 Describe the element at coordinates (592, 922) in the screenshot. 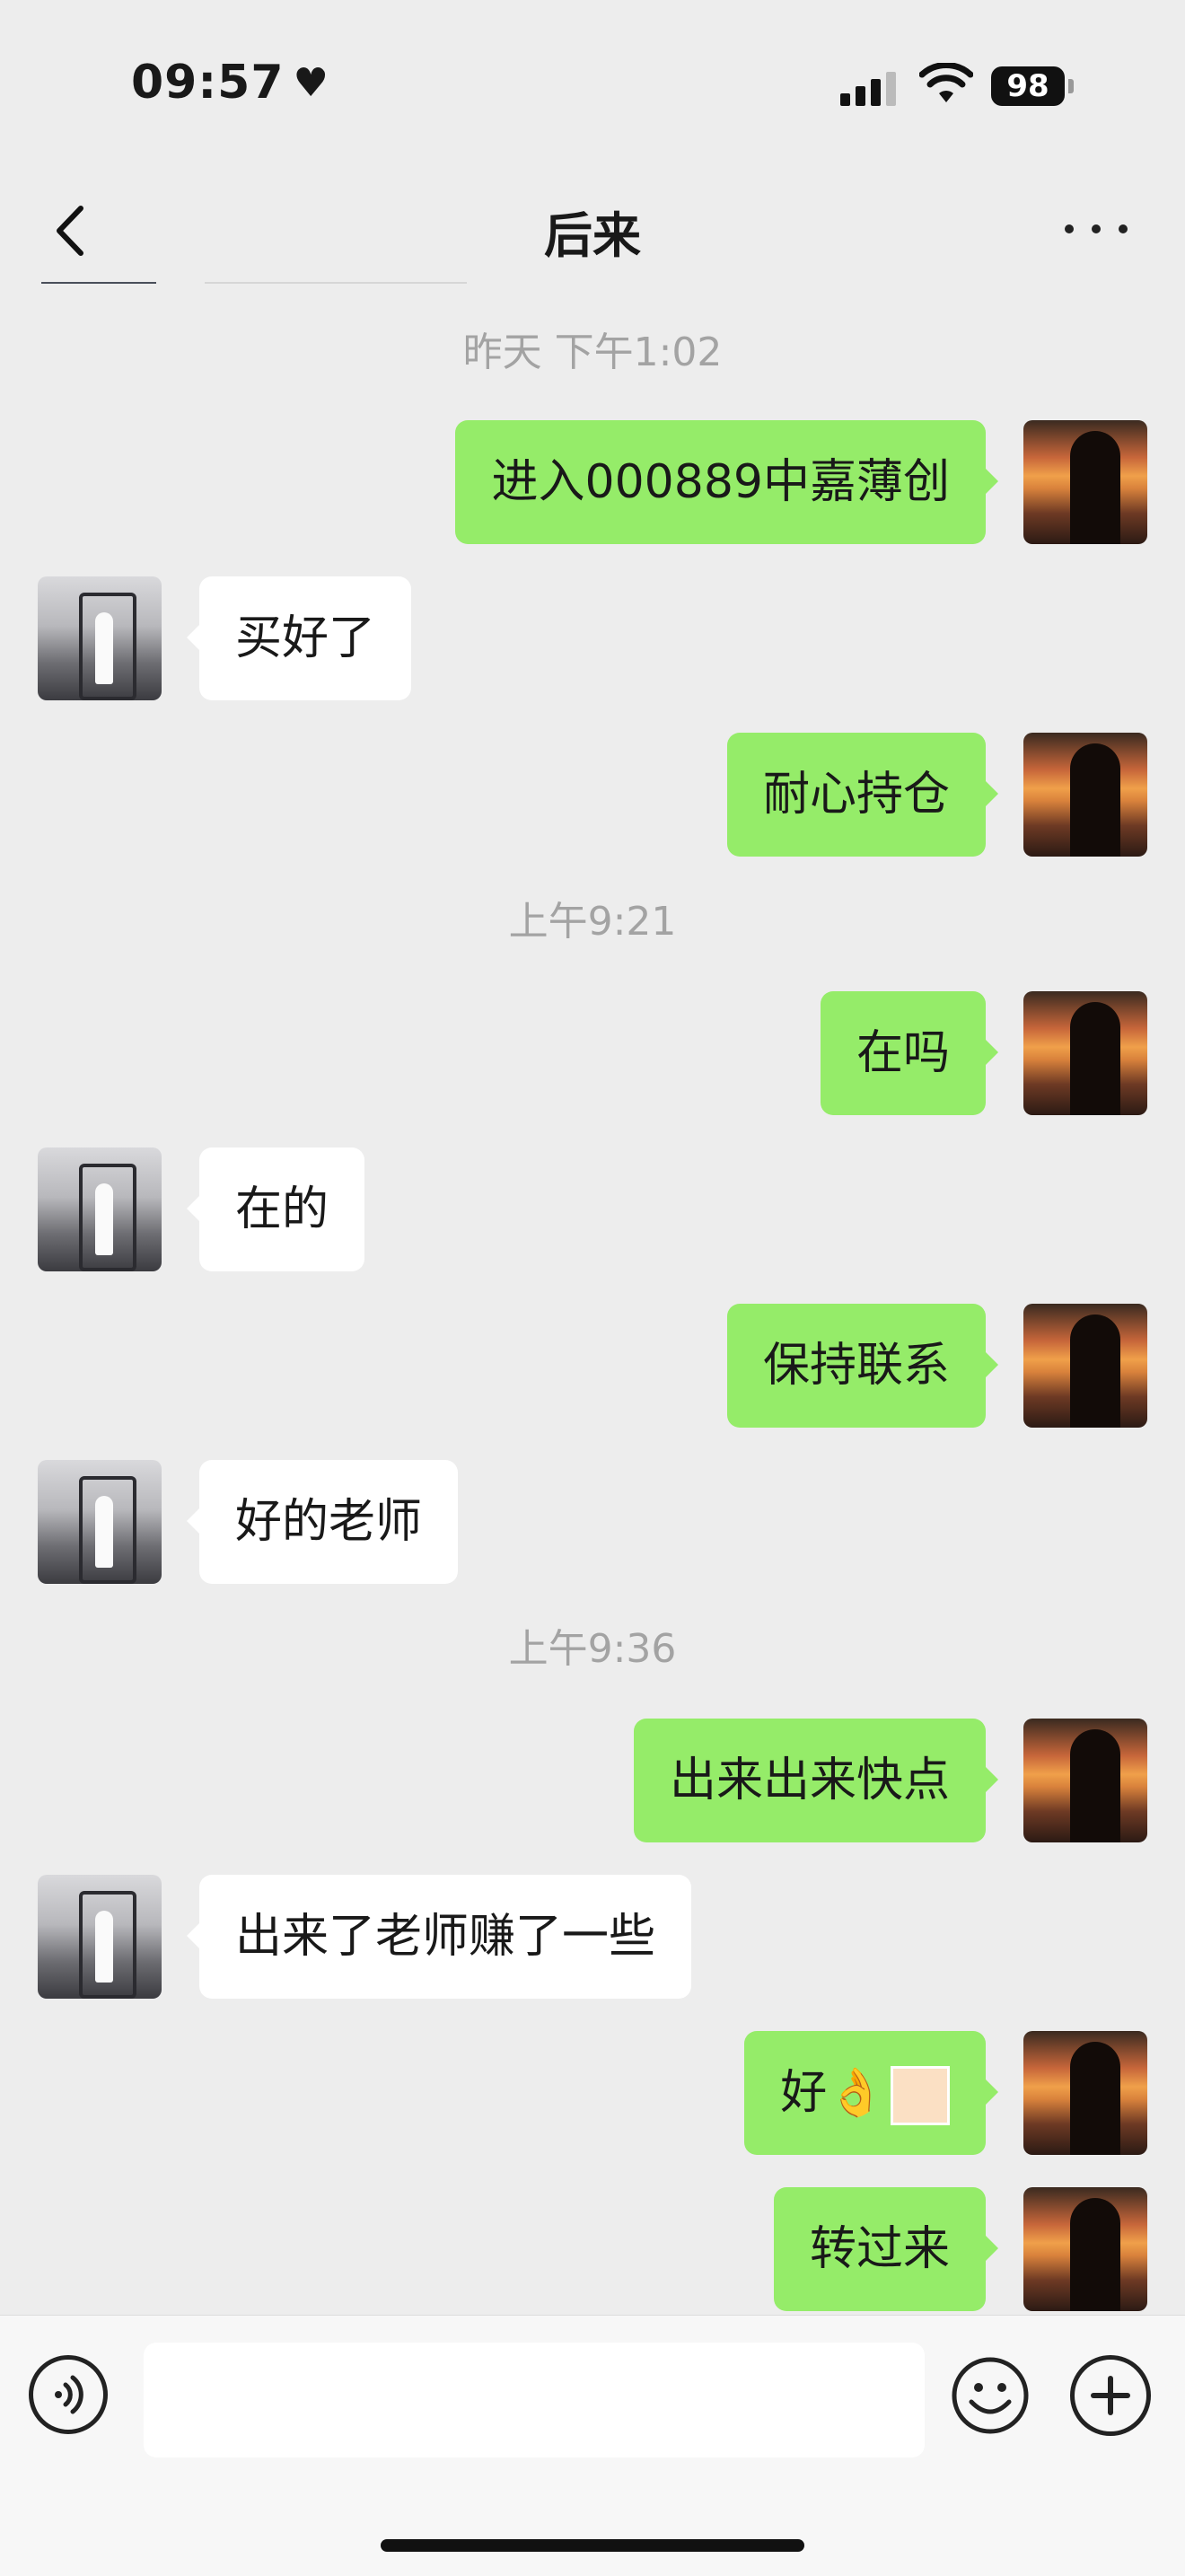

I see `timestamp: 上午9:21` at that location.